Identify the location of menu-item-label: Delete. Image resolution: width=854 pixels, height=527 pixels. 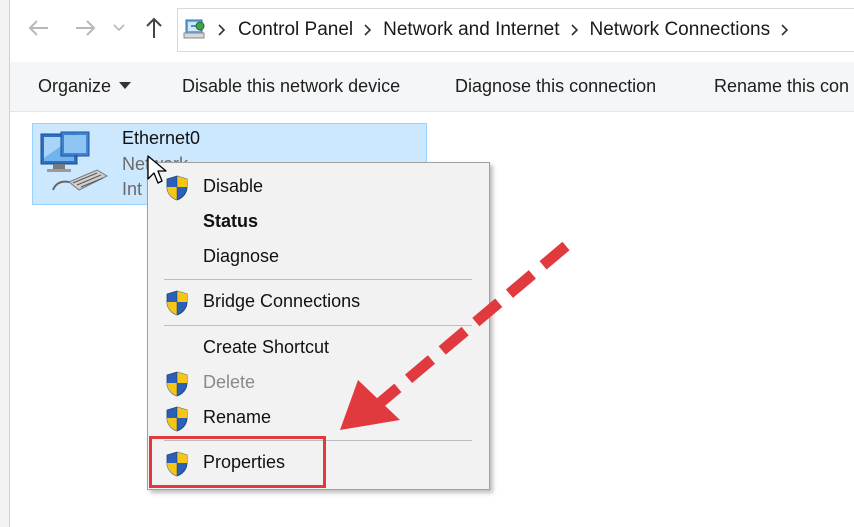
(229, 382).